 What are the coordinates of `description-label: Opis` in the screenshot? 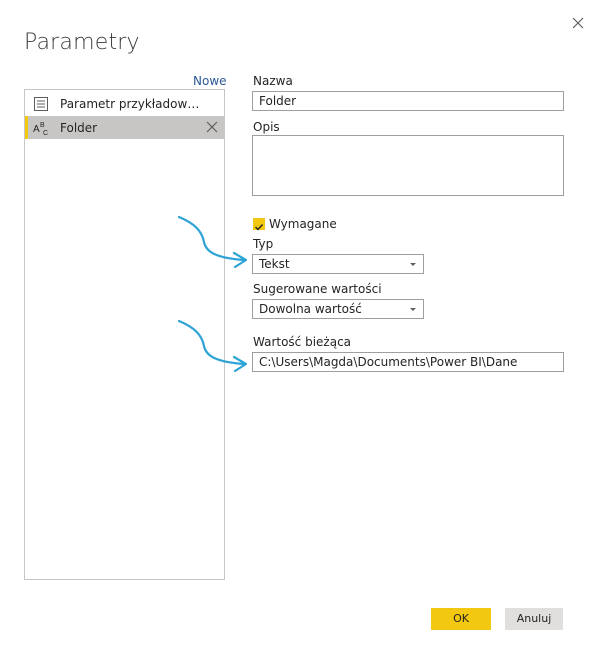 It's located at (266, 127).